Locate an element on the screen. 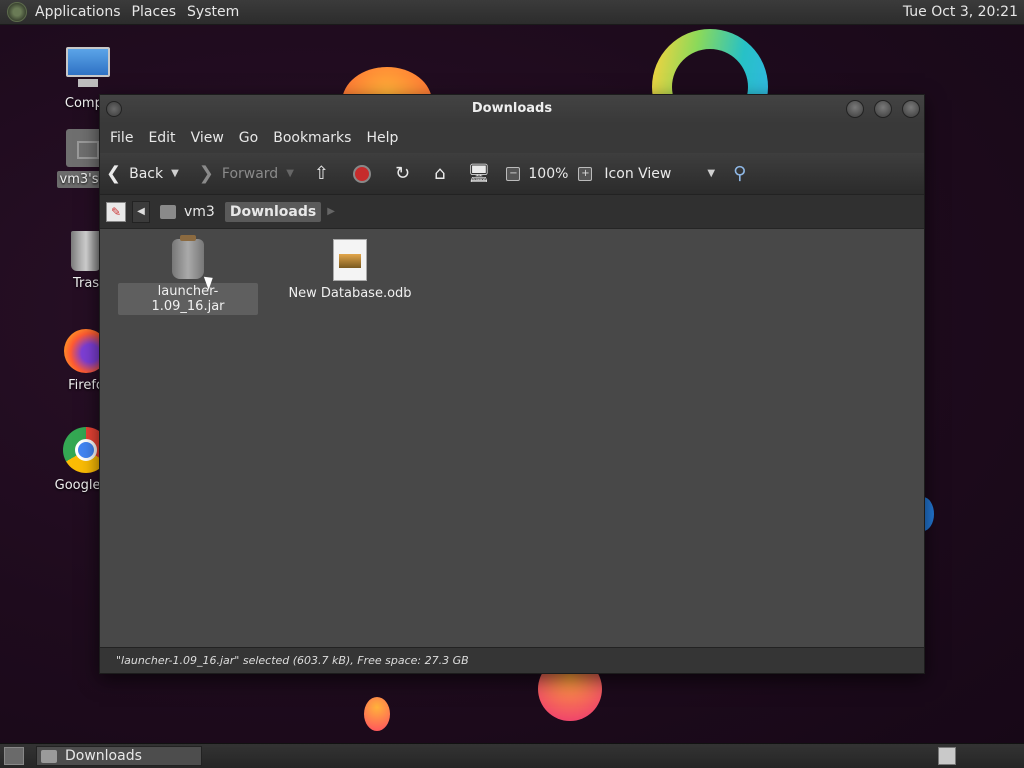 The height and width of the screenshot is (768, 1024). bottom-panel: Downloads is located at coordinates (512, 755).